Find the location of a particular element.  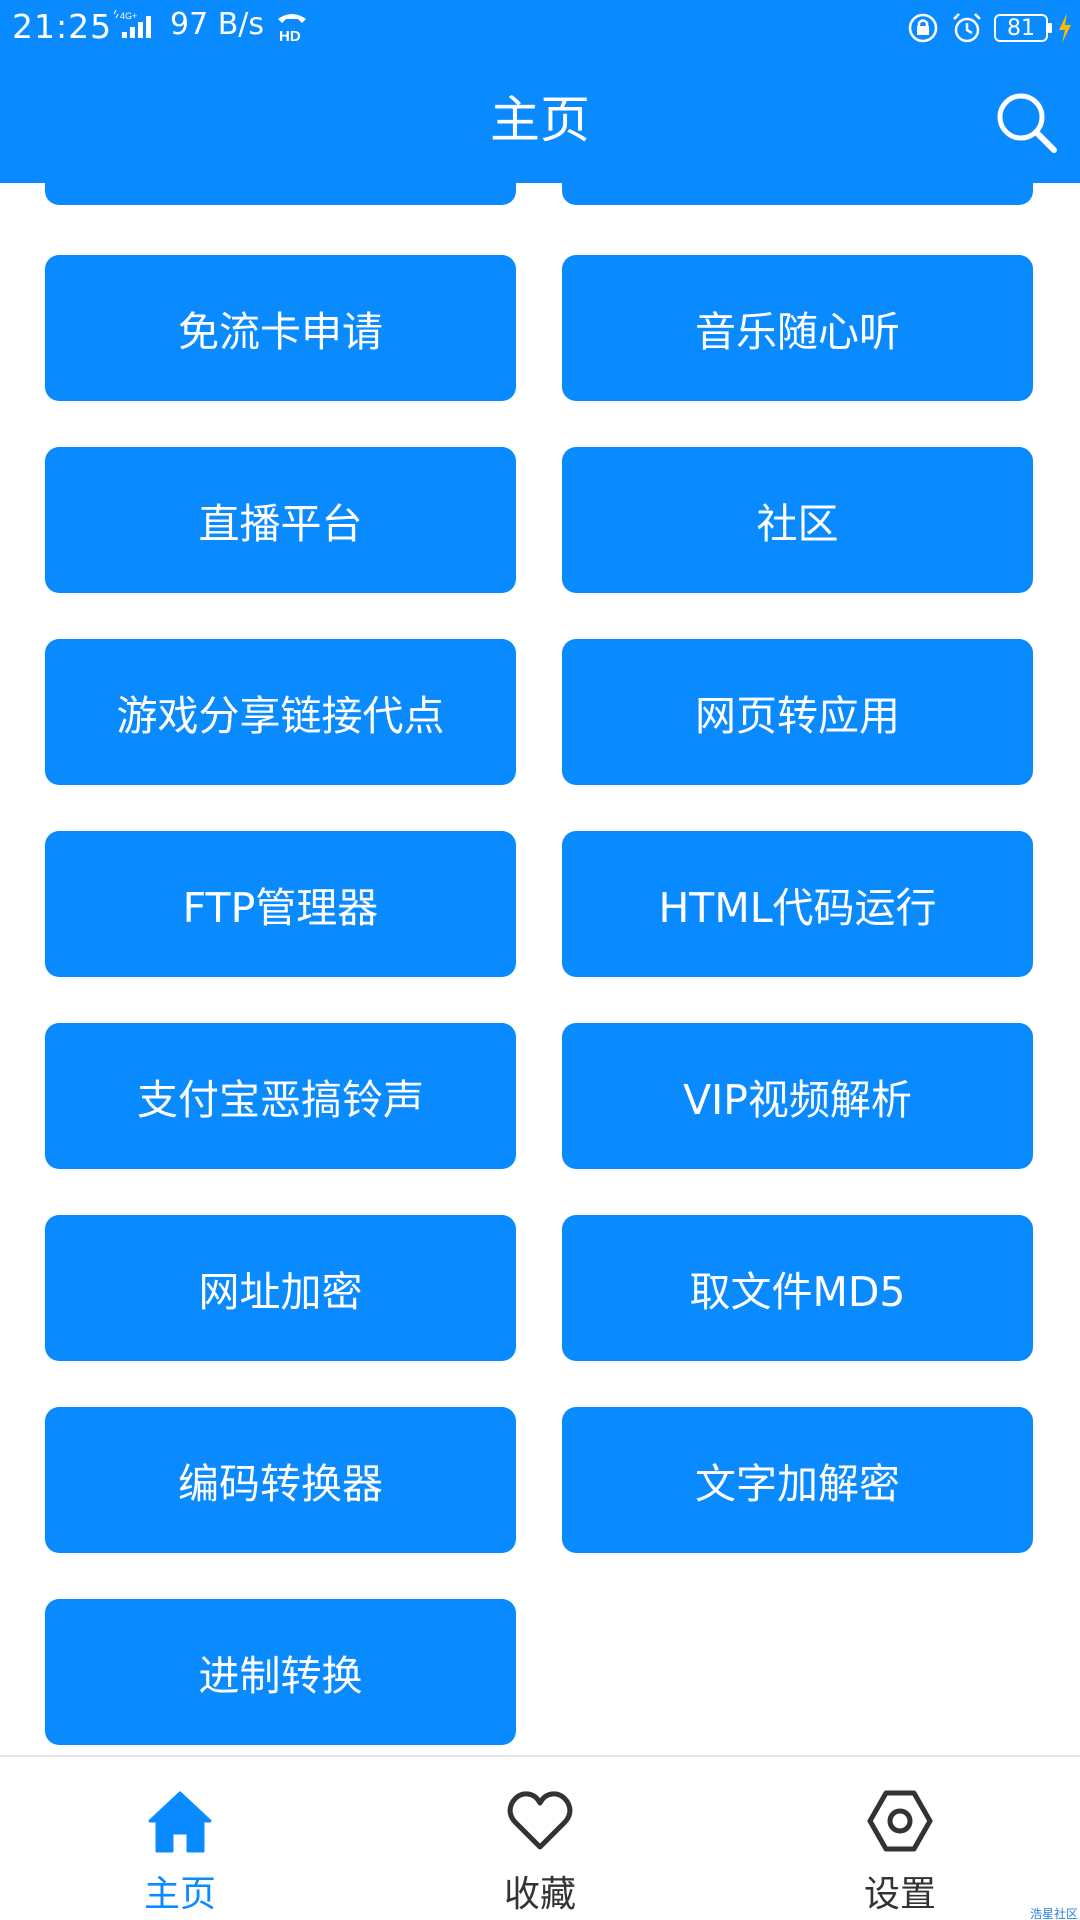

tile-live-platform: 直播平台 is located at coordinates (280, 520).